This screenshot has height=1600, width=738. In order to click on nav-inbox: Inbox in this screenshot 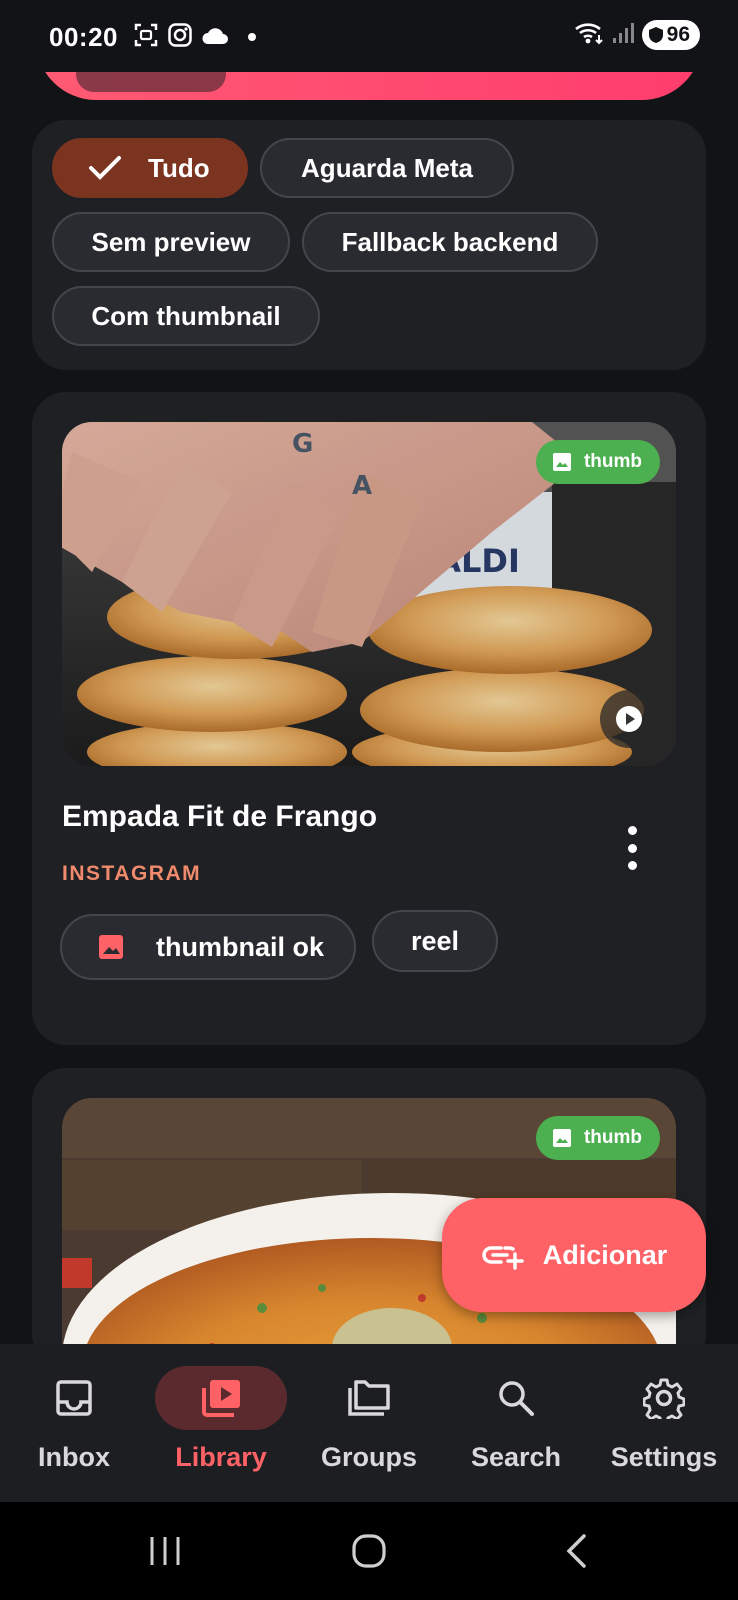, I will do `click(74, 1423)`.